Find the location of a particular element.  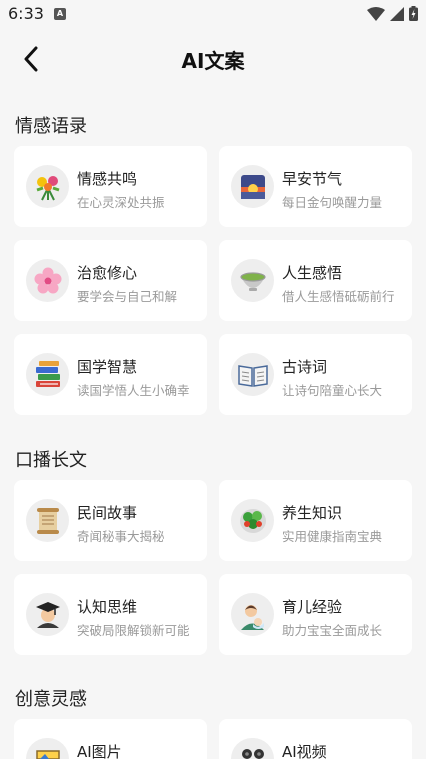

card-title: 早安节气 is located at coordinates (312, 179).